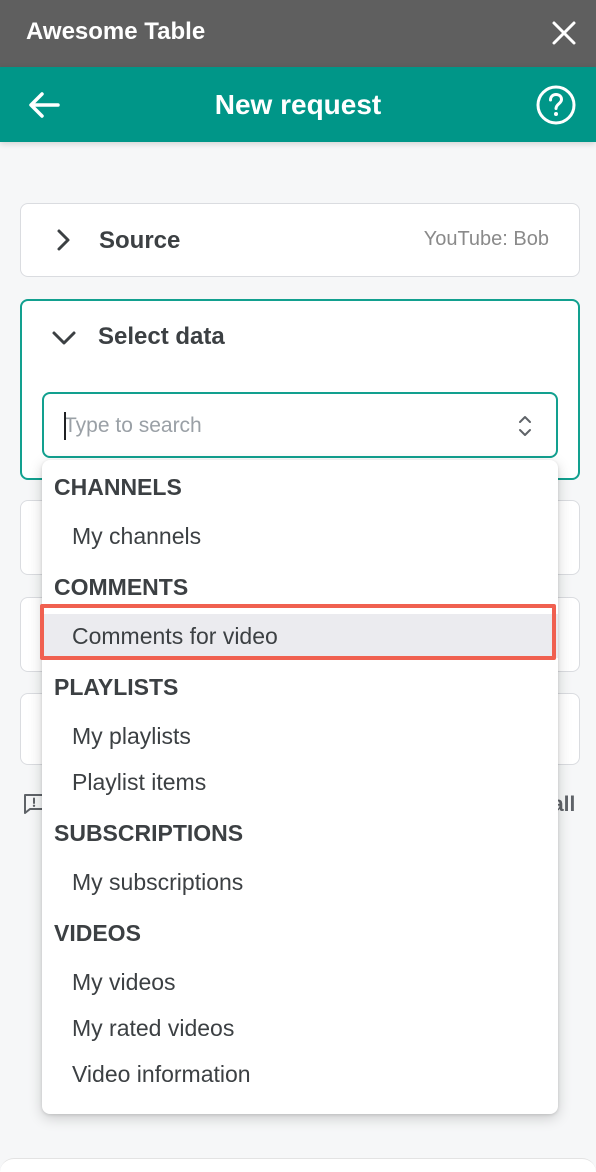 This screenshot has width=596, height=1172. I want to click on source-value: YouTube: Bob, so click(486, 239).